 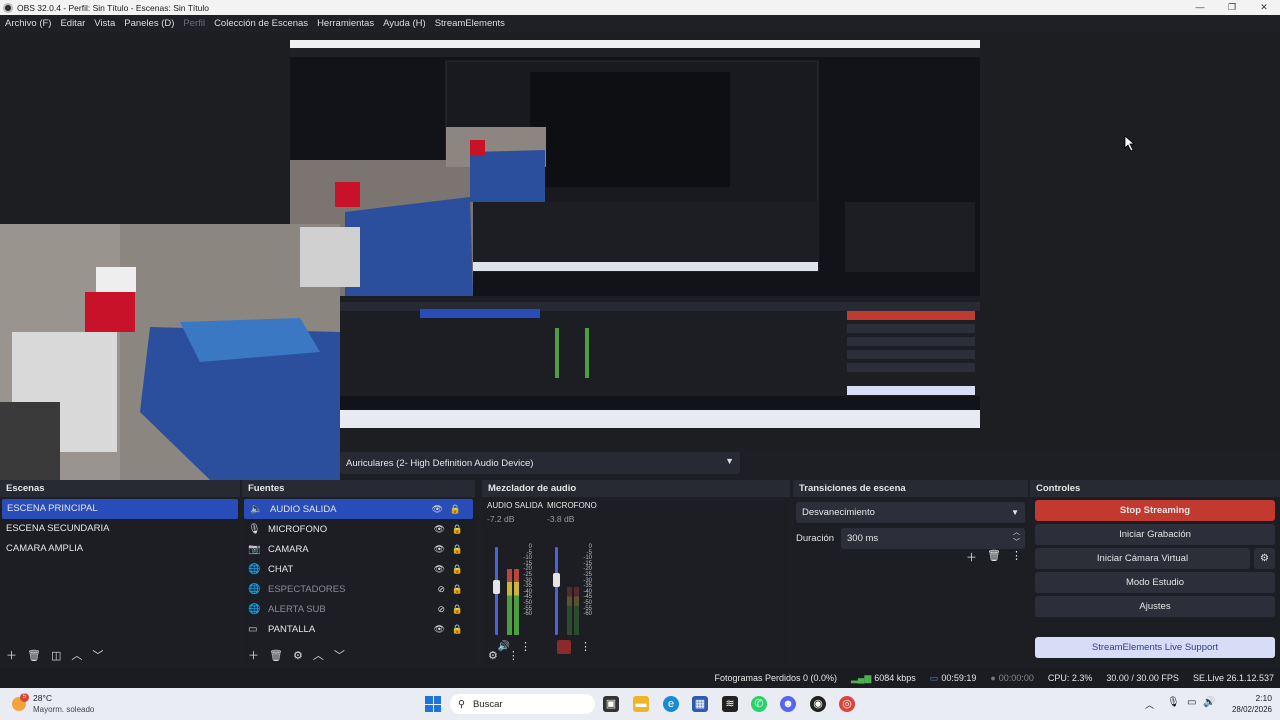 I want to click on close-button: ✕, so click(x=1264, y=7).